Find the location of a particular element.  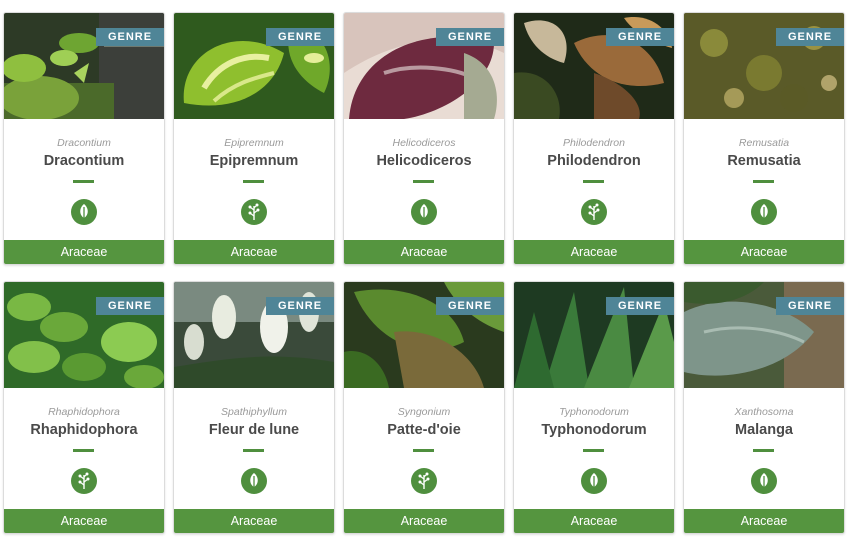

latin-name: Spathiphyllum is located at coordinates (254, 412).